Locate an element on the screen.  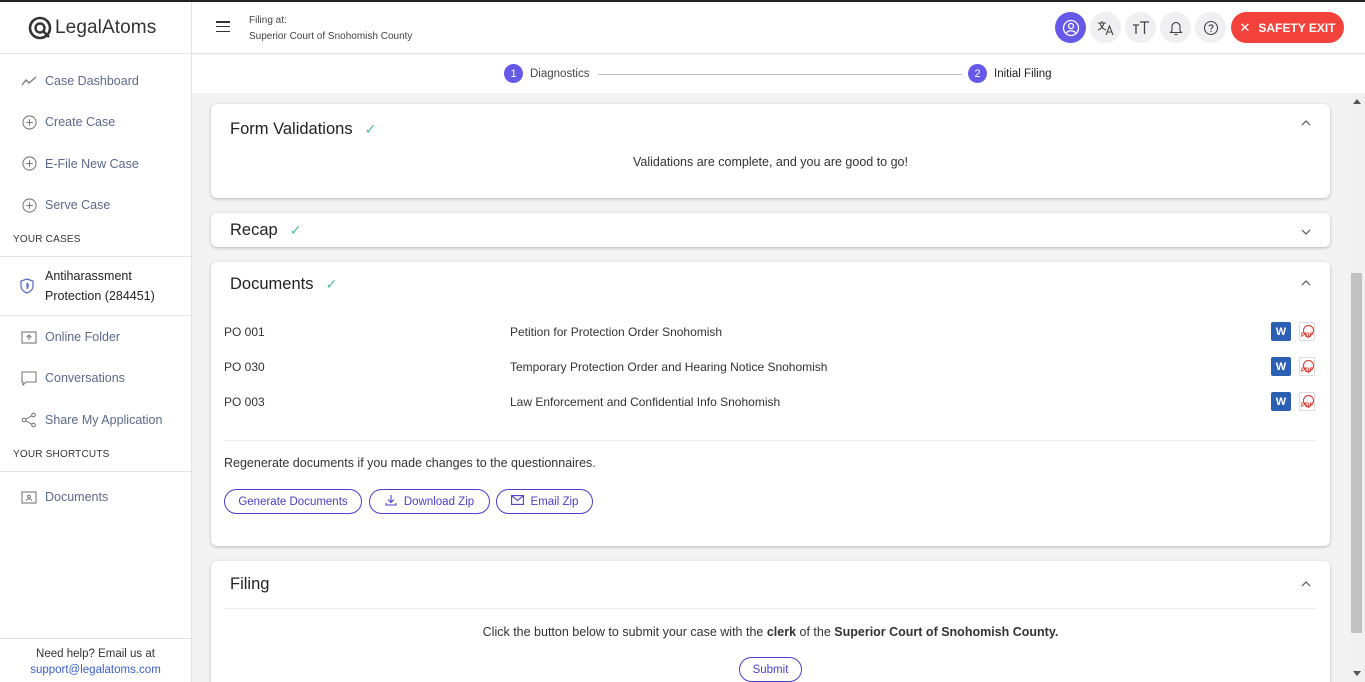
step-label: Initial Filing is located at coordinates (1023, 73).